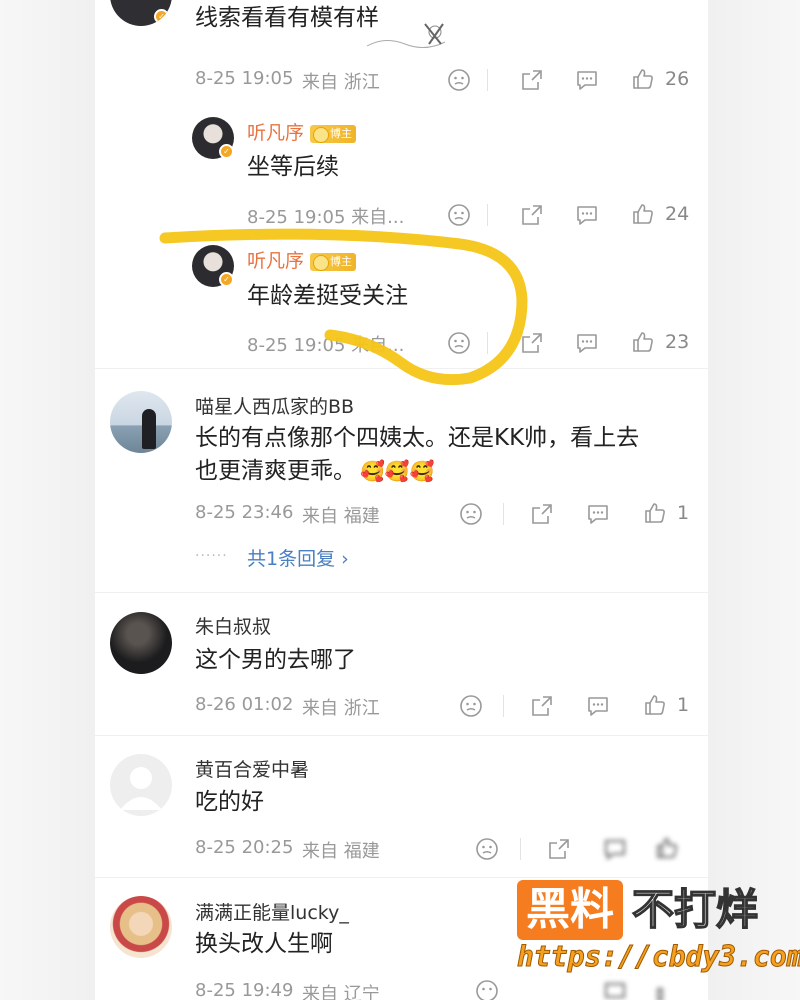 The image size is (800, 1000). What do you see at coordinates (293, 167) in the screenshot?
I see `comment-text: 坐等后续` at bounding box center [293, 167].